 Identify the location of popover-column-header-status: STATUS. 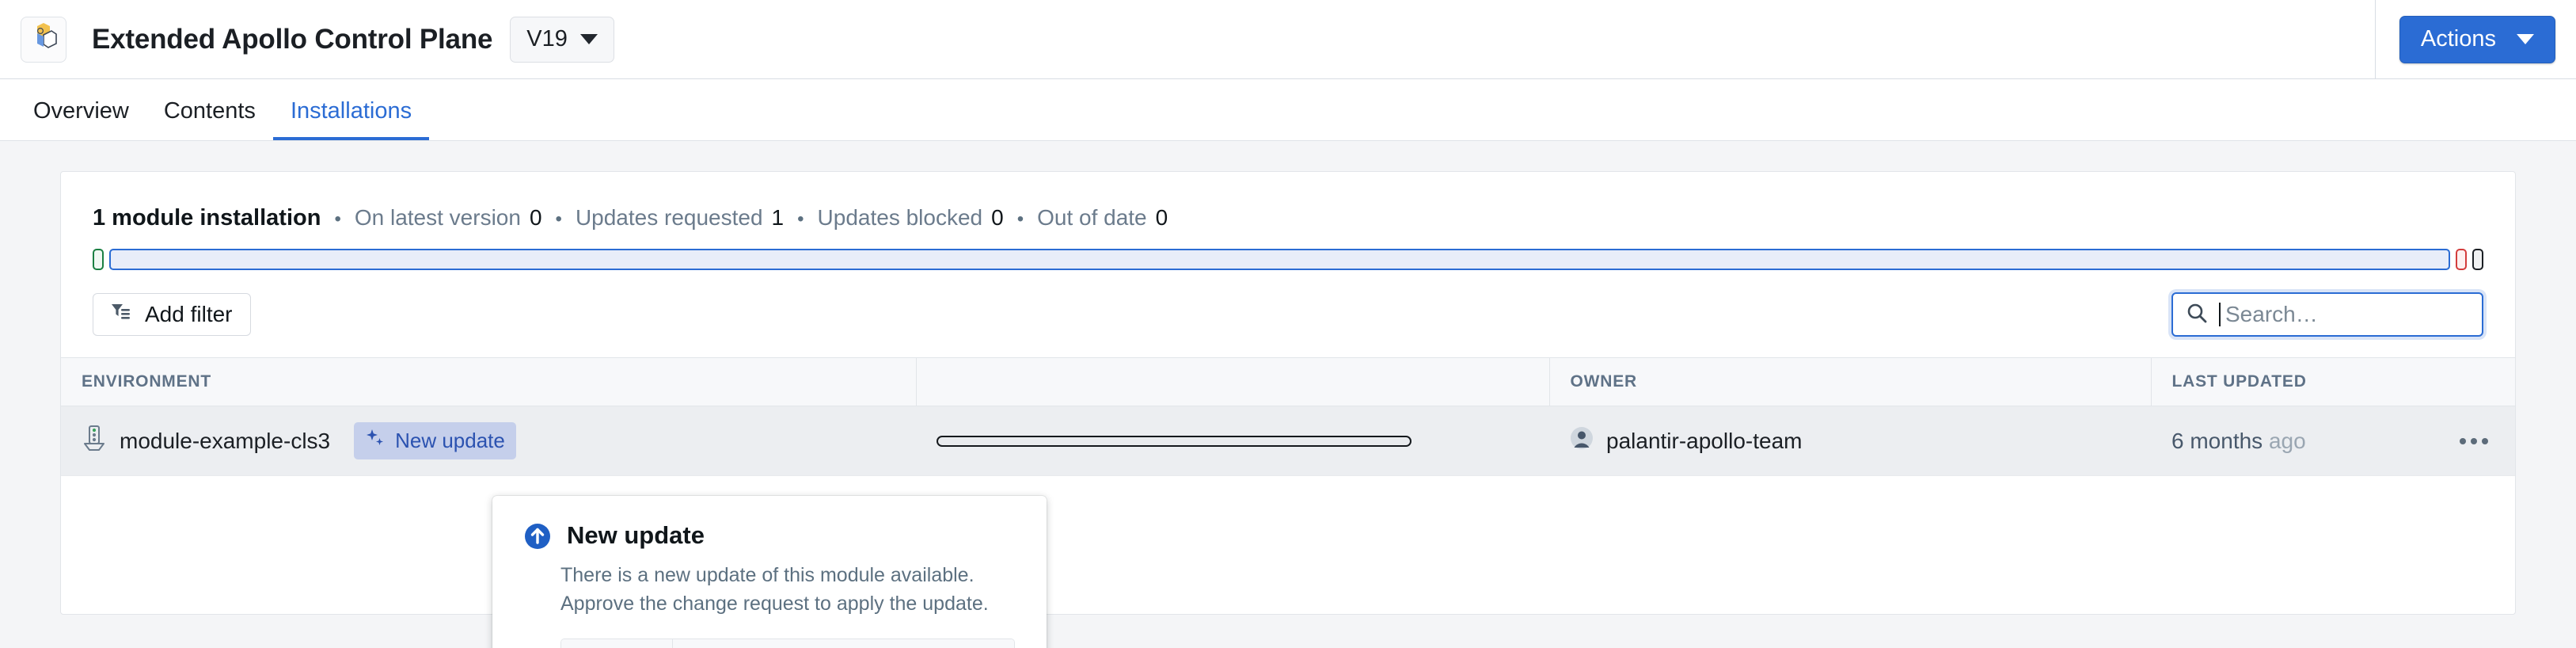
(843, 643).